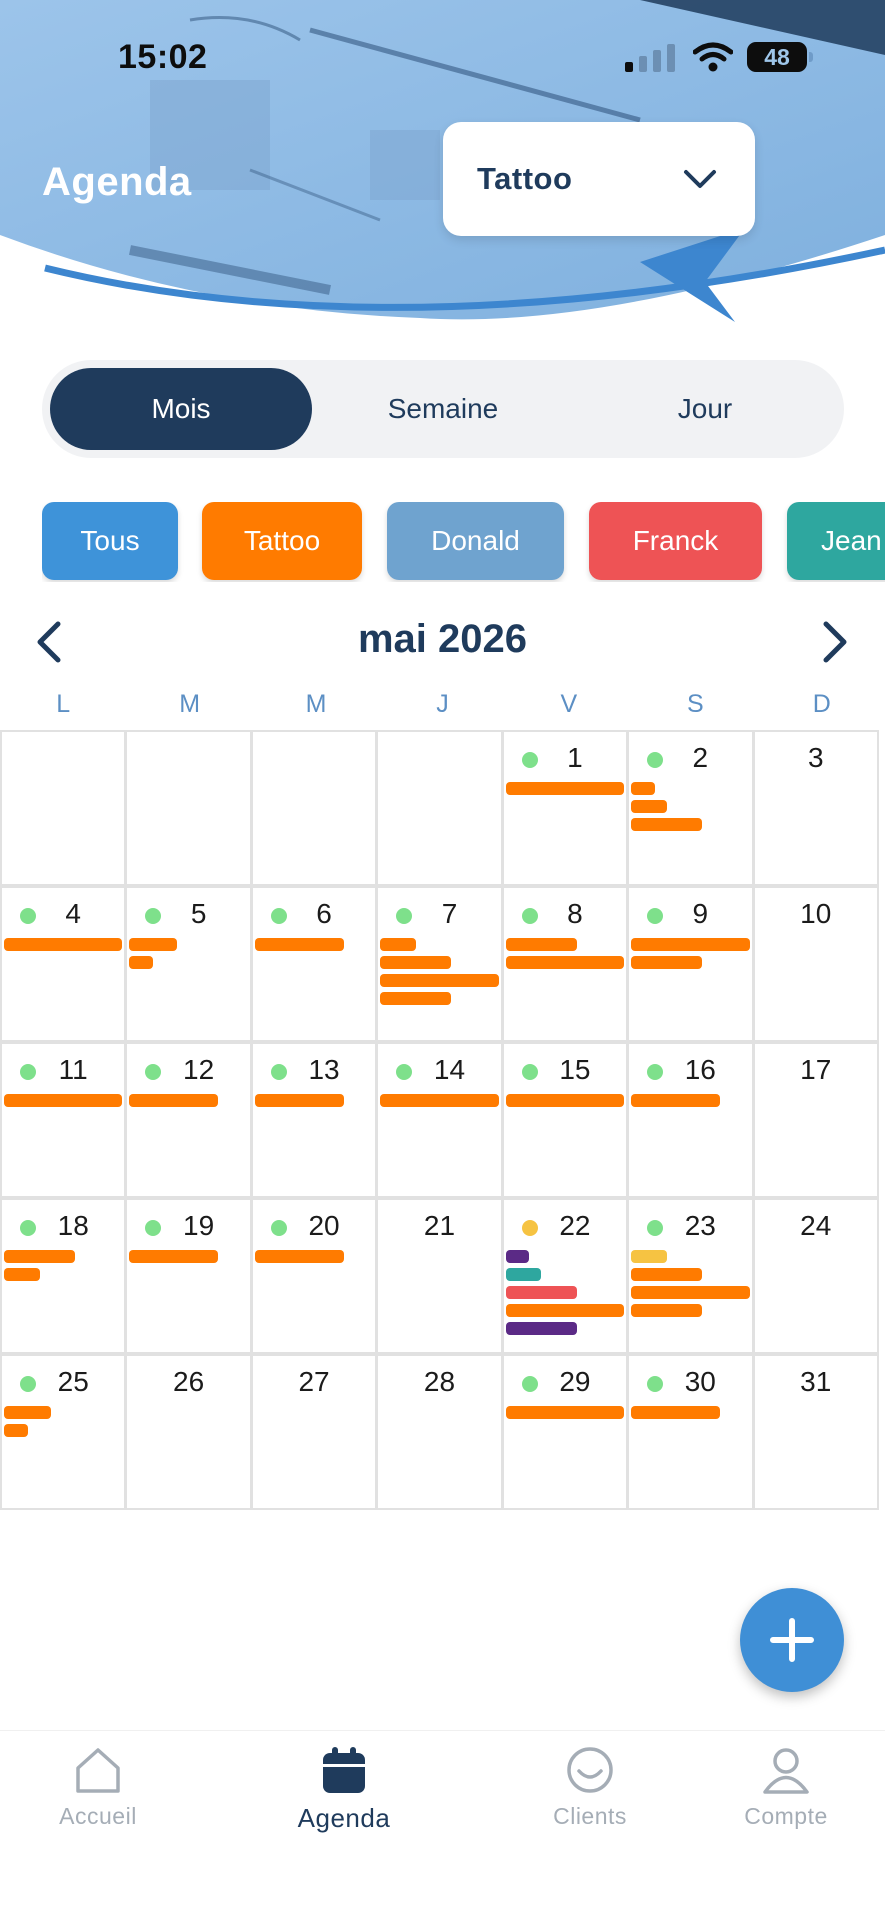 The width and height of the screenshot is (885, 1920). I want to click on day-number: 27, so click(314, 1381).